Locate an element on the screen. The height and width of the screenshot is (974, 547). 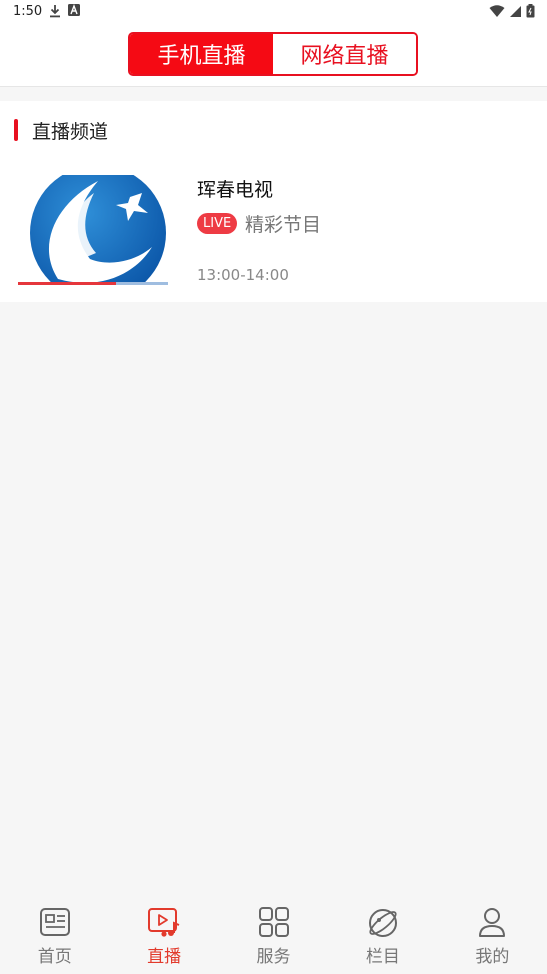
tab-columns: 栏目 is located at coordinates (382, 935).